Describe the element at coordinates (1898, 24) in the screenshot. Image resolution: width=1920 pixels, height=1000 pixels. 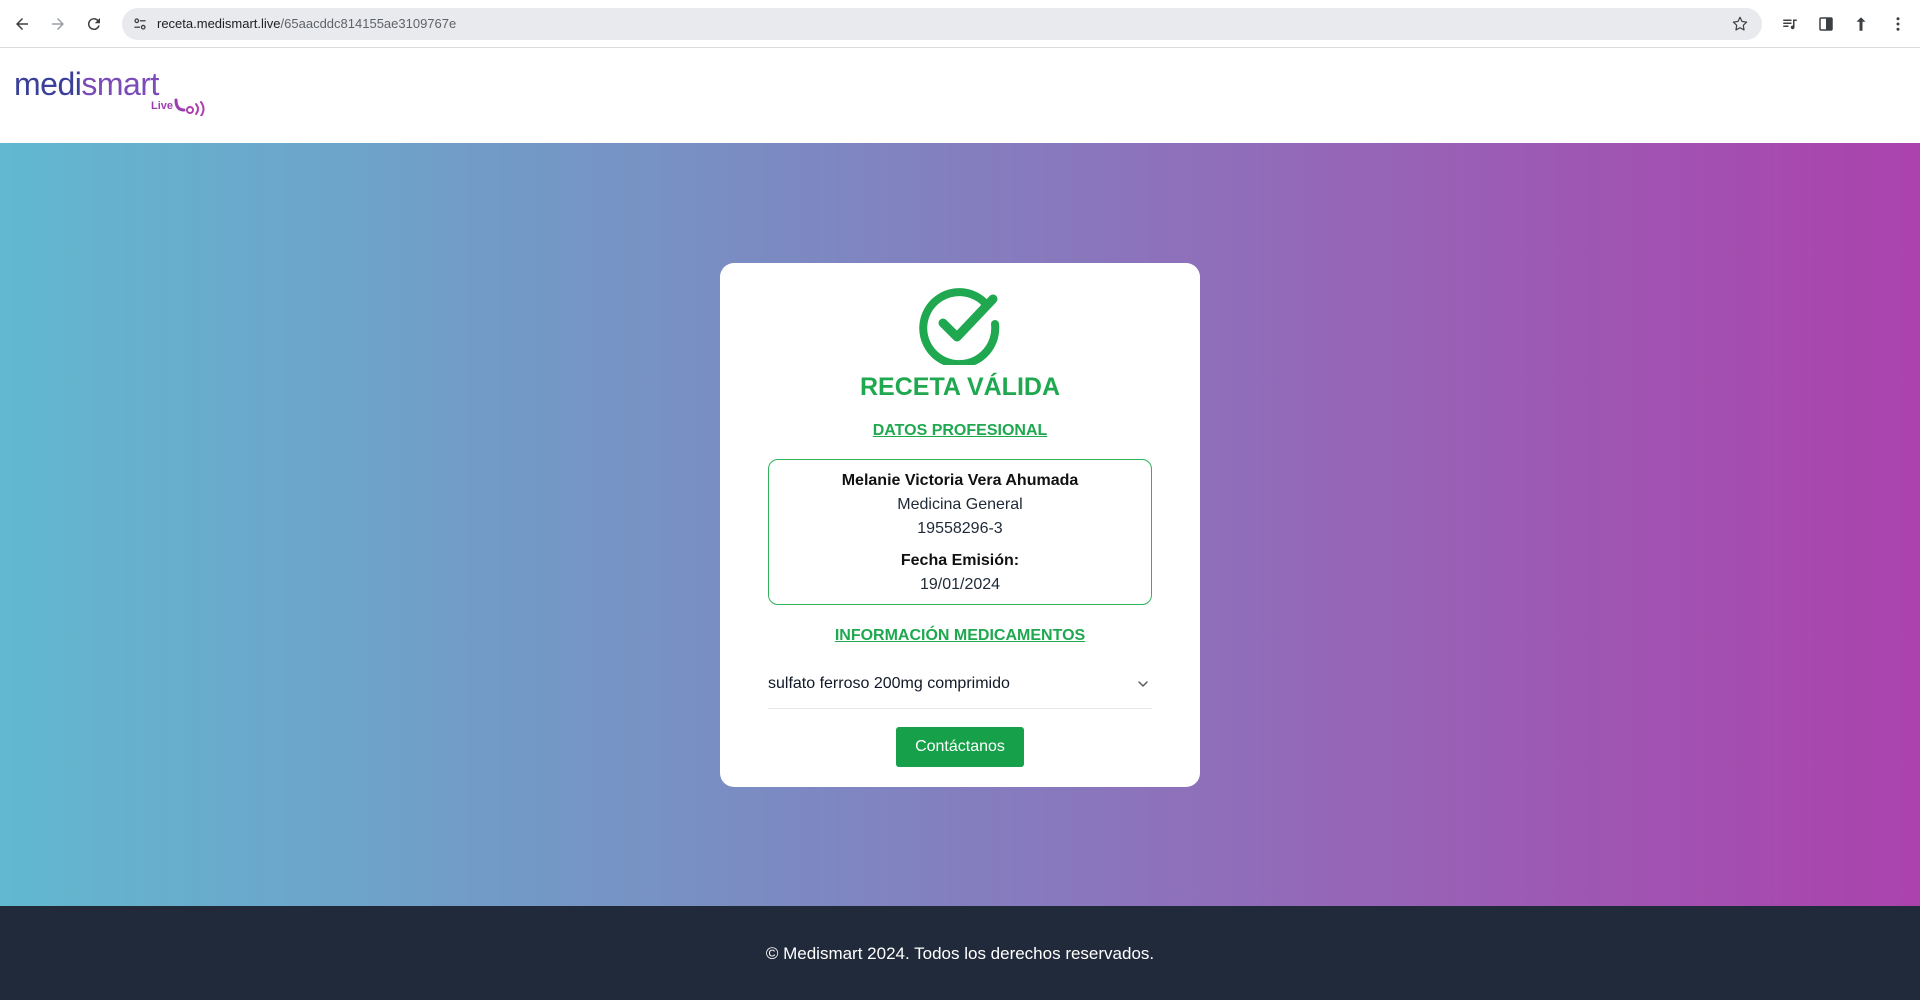
I see `kebab-menu-icon` at that location.